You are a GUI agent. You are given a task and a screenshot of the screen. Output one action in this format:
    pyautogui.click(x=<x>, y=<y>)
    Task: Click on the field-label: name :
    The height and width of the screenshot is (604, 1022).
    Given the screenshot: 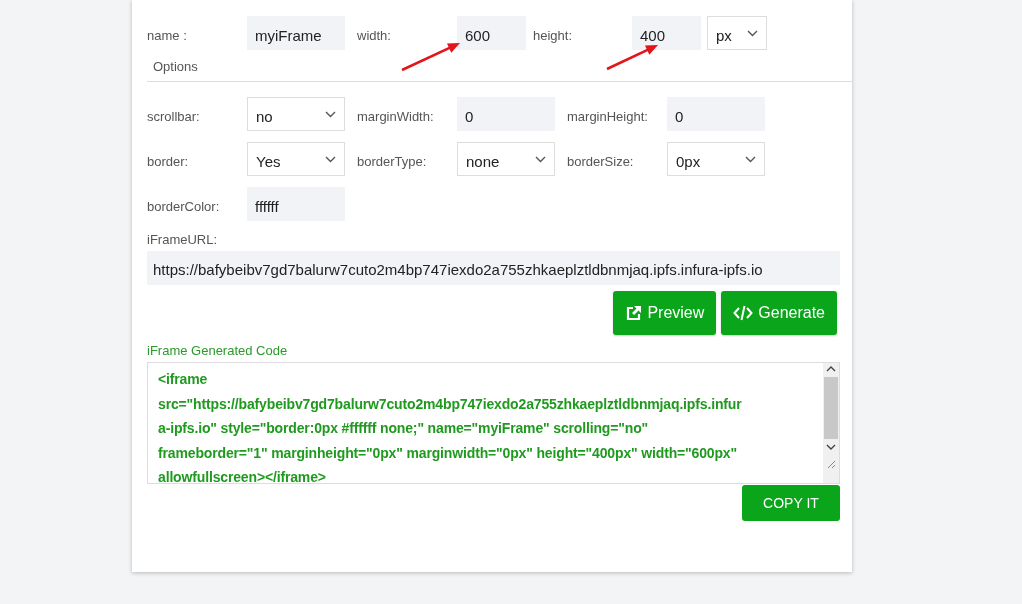 What is the action you would take?
    pyautogui.click(x=167, y=35)
    